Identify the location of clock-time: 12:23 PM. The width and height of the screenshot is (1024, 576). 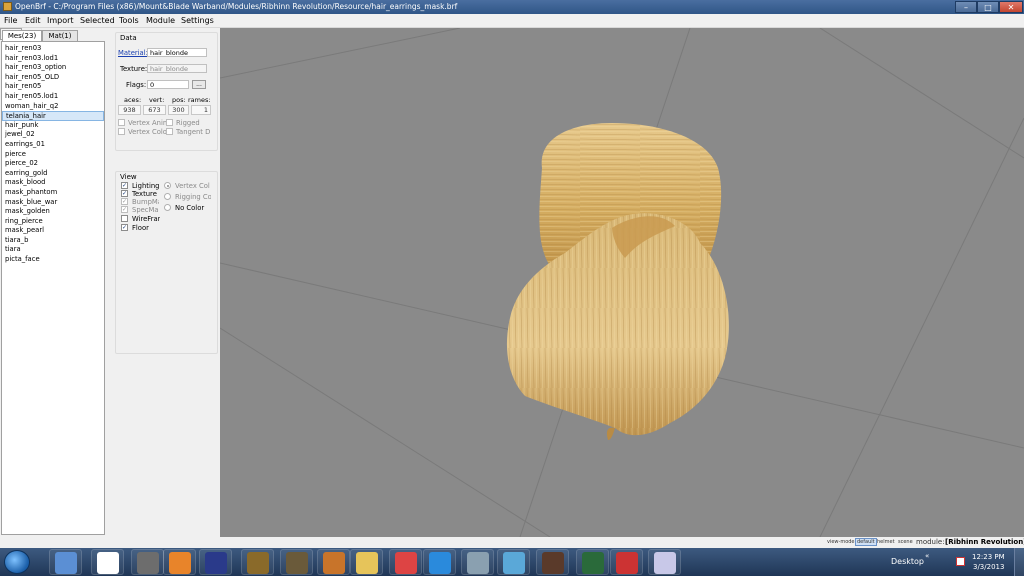
(988, 557).